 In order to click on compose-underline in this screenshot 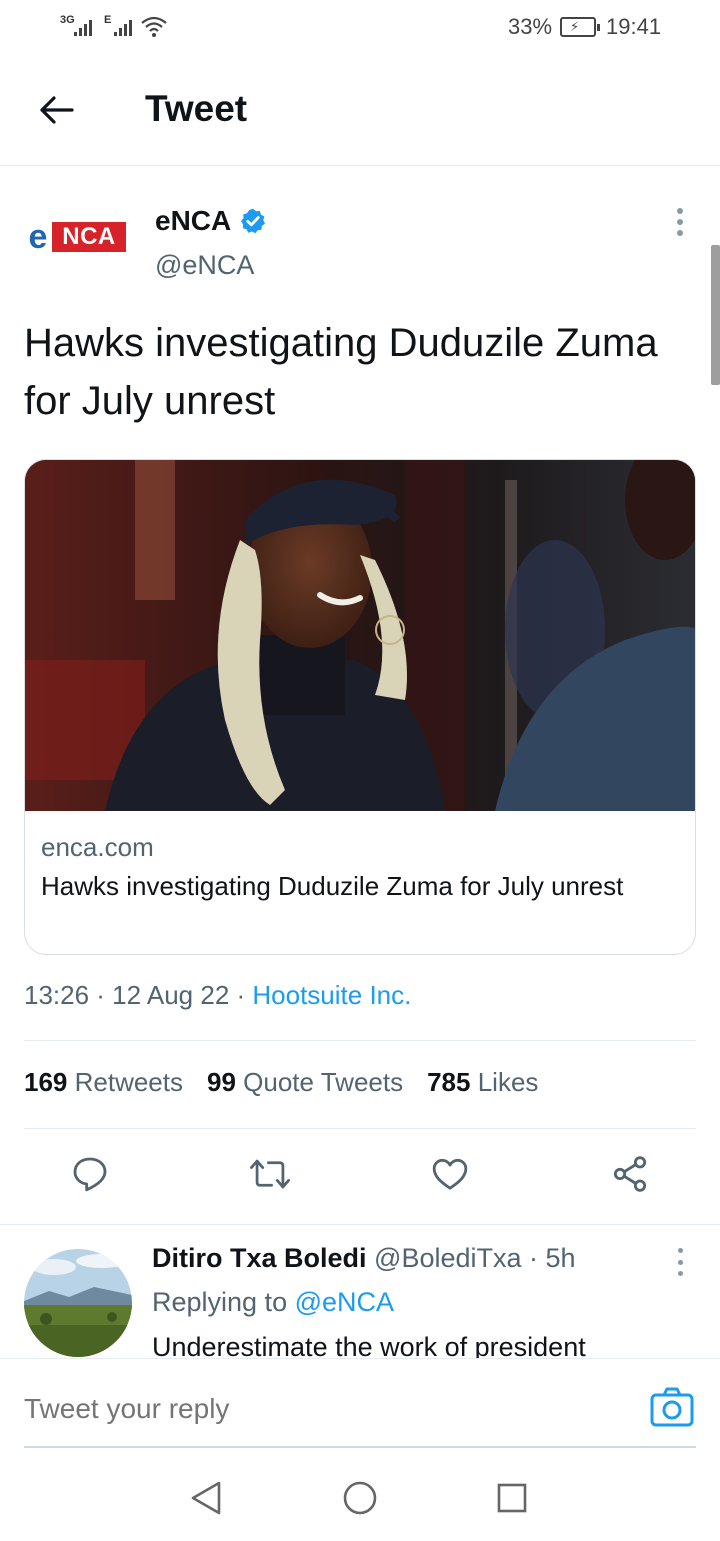, I will do `click(360, 1447)`.